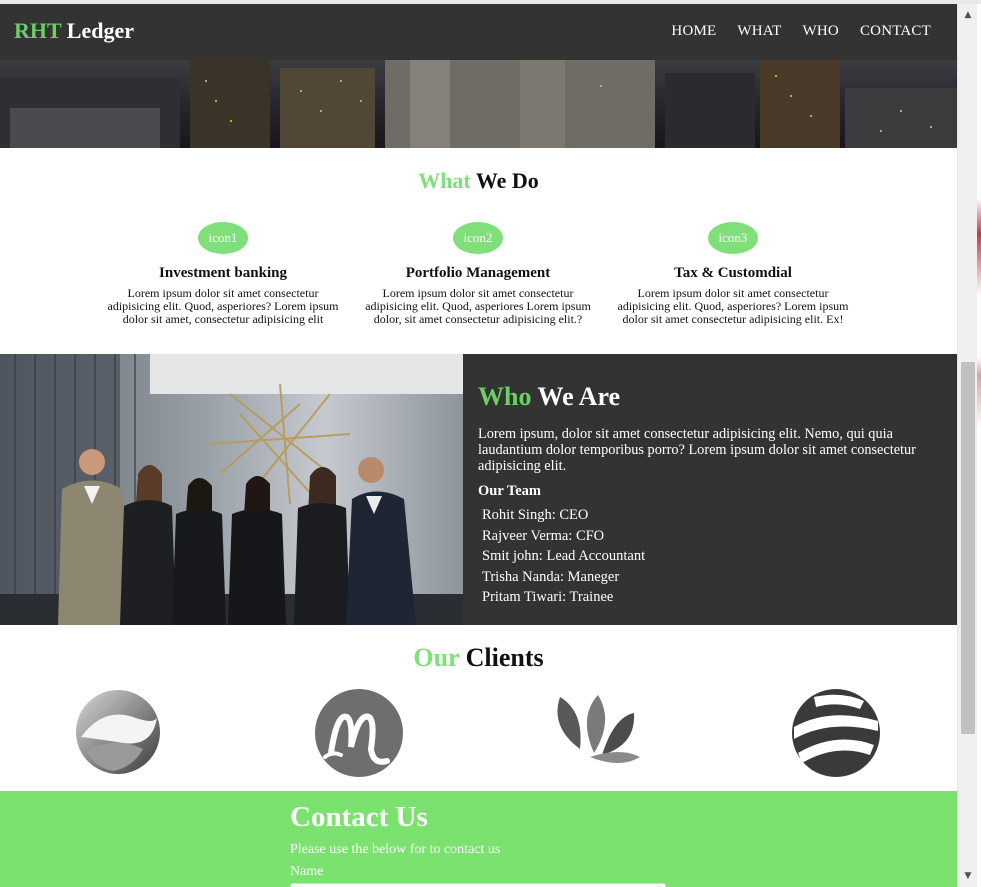 The height and width of the screenshot is (887, 981). What do you see at coordinates (359, 733) in the screenshot?
I see `client-logo-m-icon` at bounding box center [359, 733].